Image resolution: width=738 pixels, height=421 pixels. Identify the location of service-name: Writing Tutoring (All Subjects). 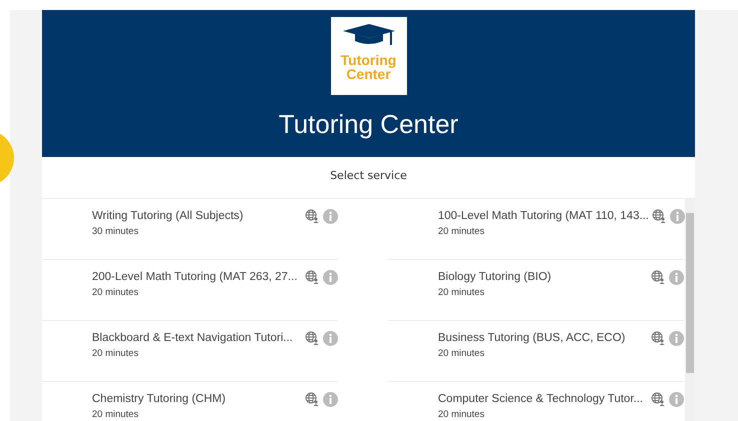
(168, 216).